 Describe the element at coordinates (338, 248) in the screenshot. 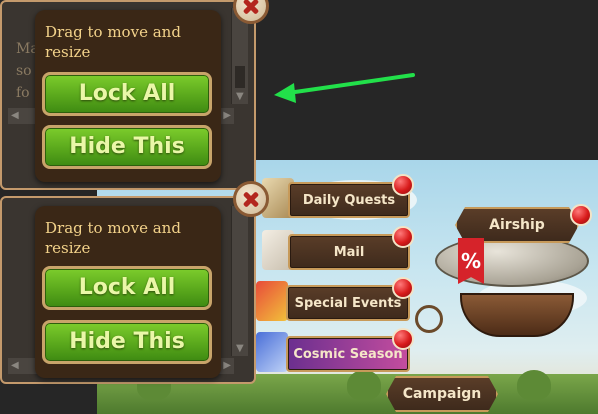

I see `mail-button: Mail` at that location.